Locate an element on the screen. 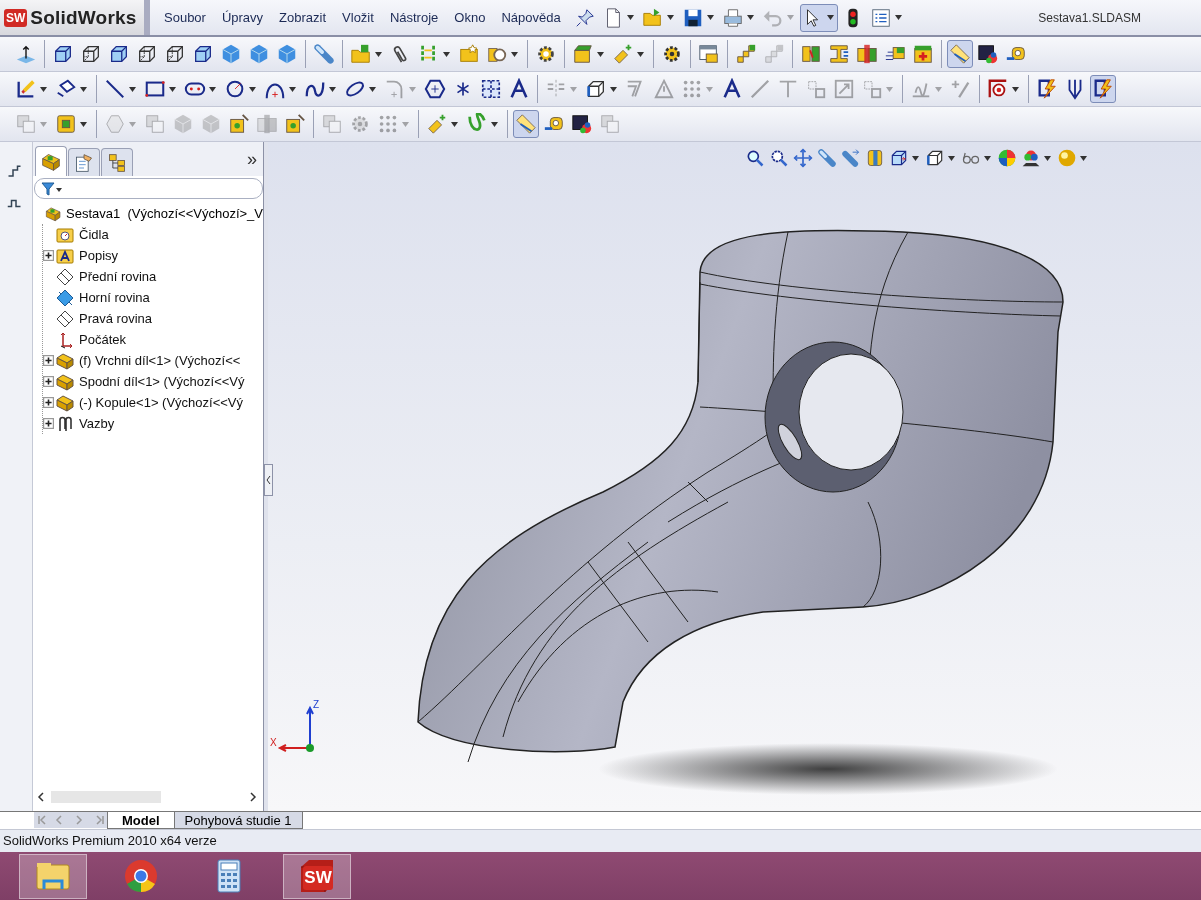  tree-item: (f) Vrchni díl<1> (Výchozí<< is located at coordinates (160, 360).